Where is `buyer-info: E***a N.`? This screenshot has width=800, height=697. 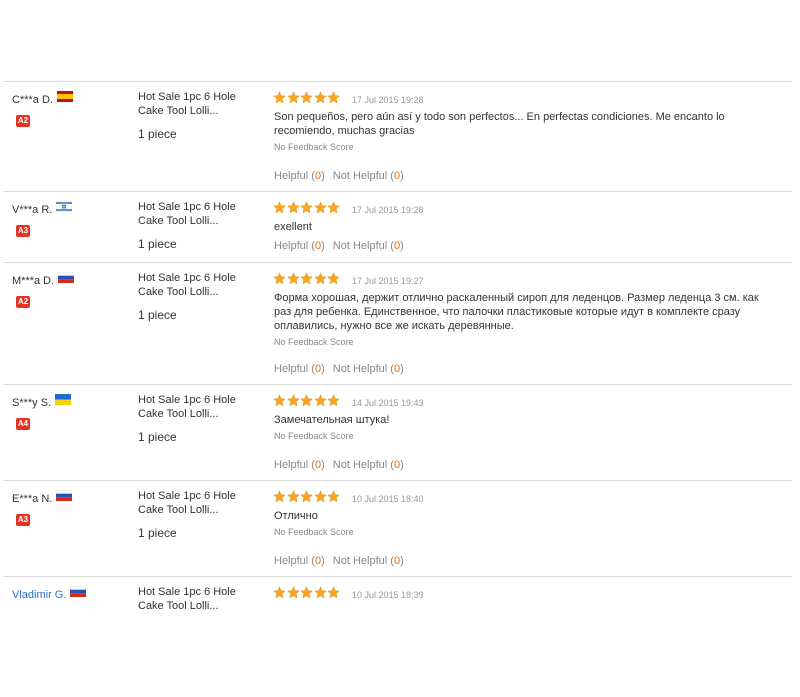 buyer-info: E***a N. is located at coordinates (42, 497).